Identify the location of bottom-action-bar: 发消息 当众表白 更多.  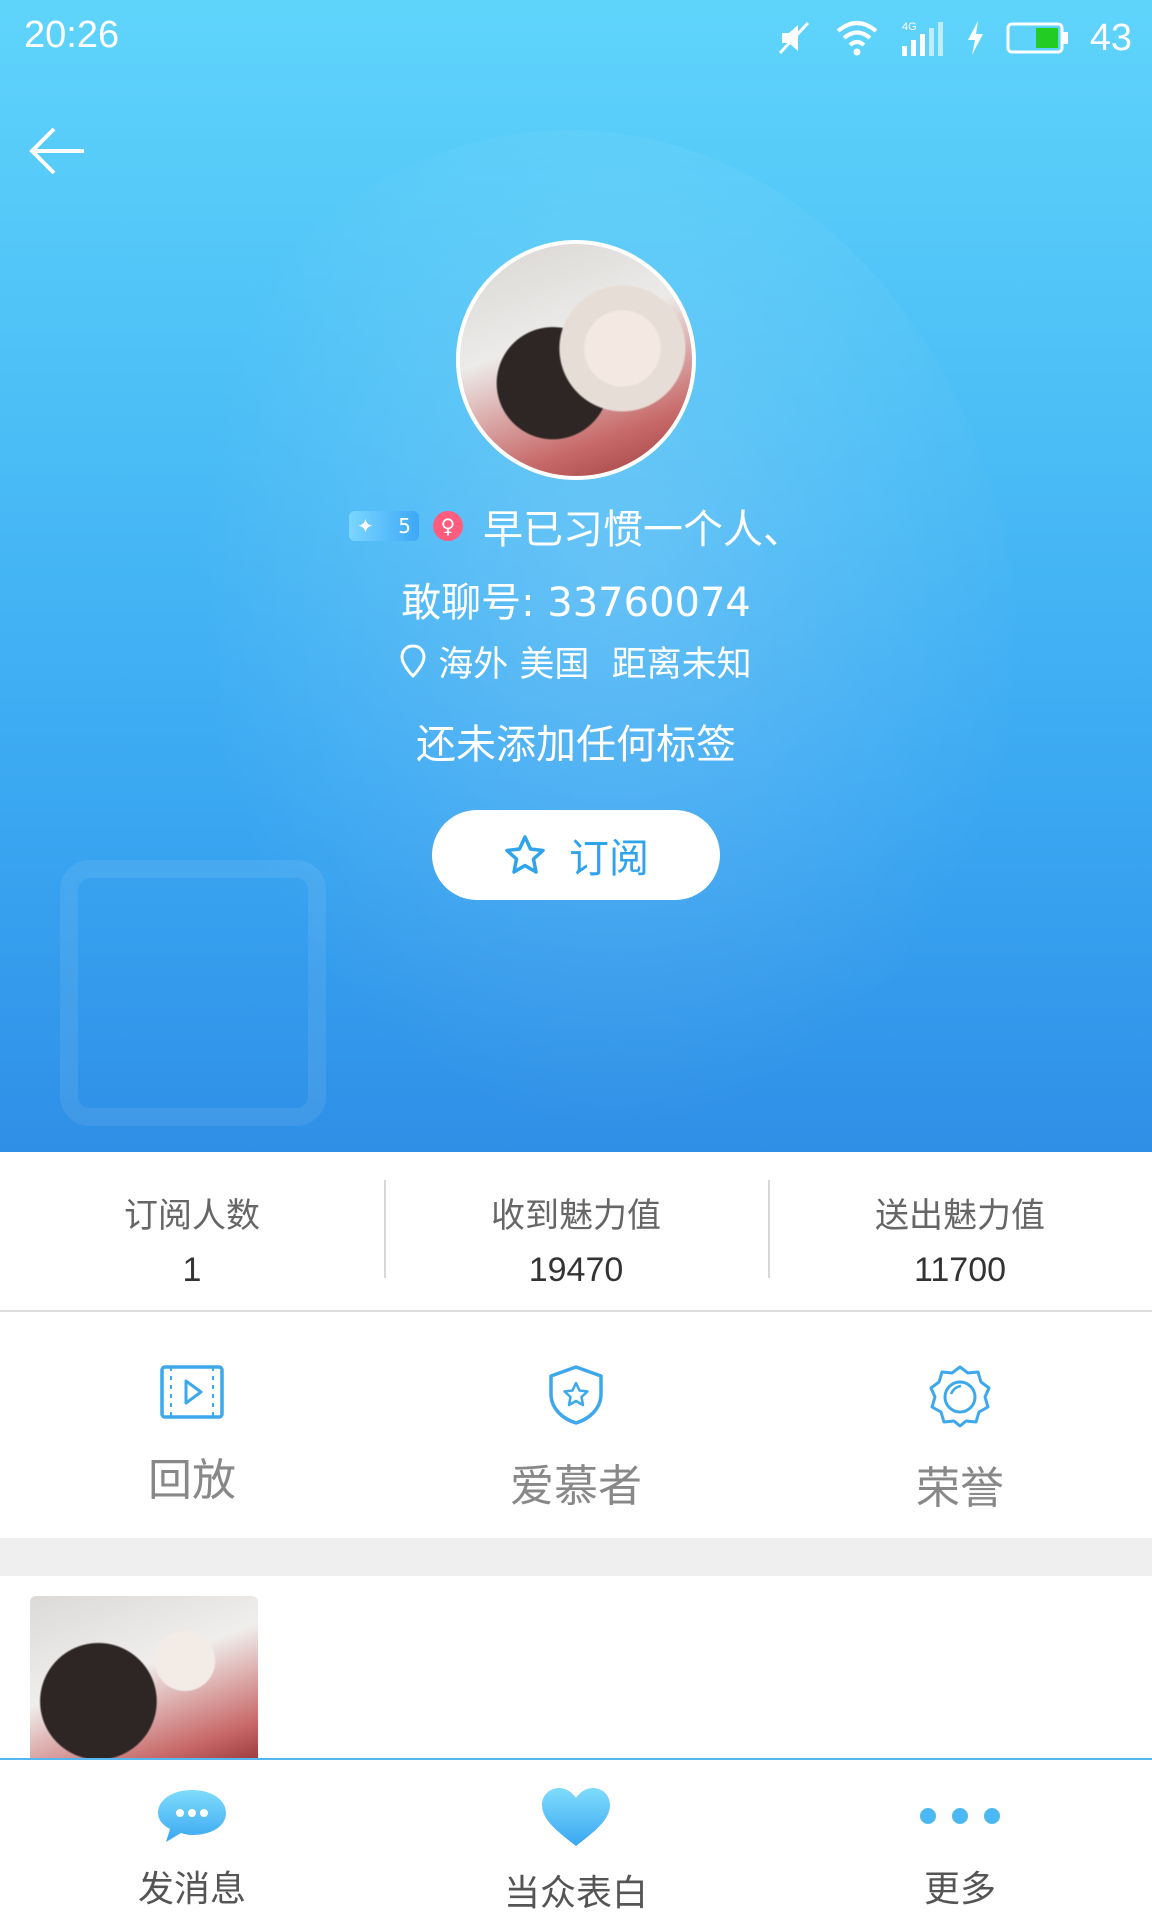
(576, 1840).